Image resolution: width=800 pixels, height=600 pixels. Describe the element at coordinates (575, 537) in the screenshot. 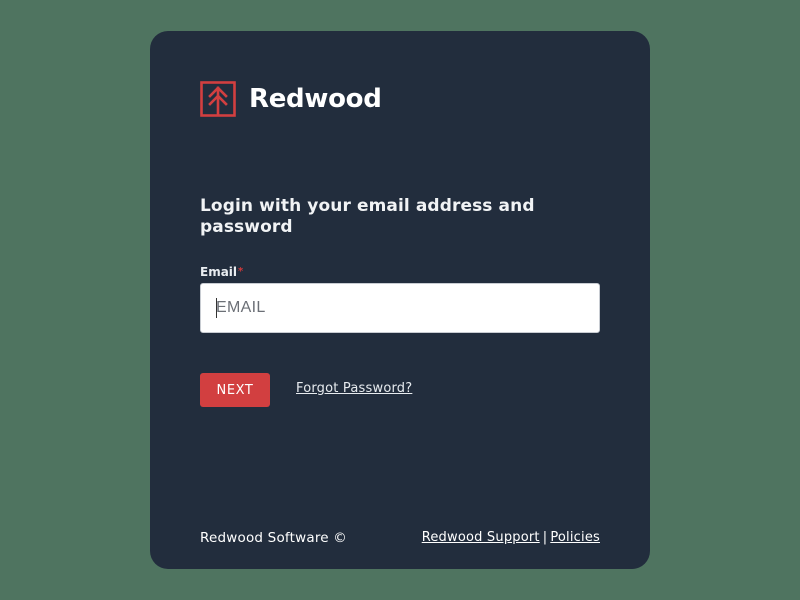

I see `policies-link: Policies` at that location.